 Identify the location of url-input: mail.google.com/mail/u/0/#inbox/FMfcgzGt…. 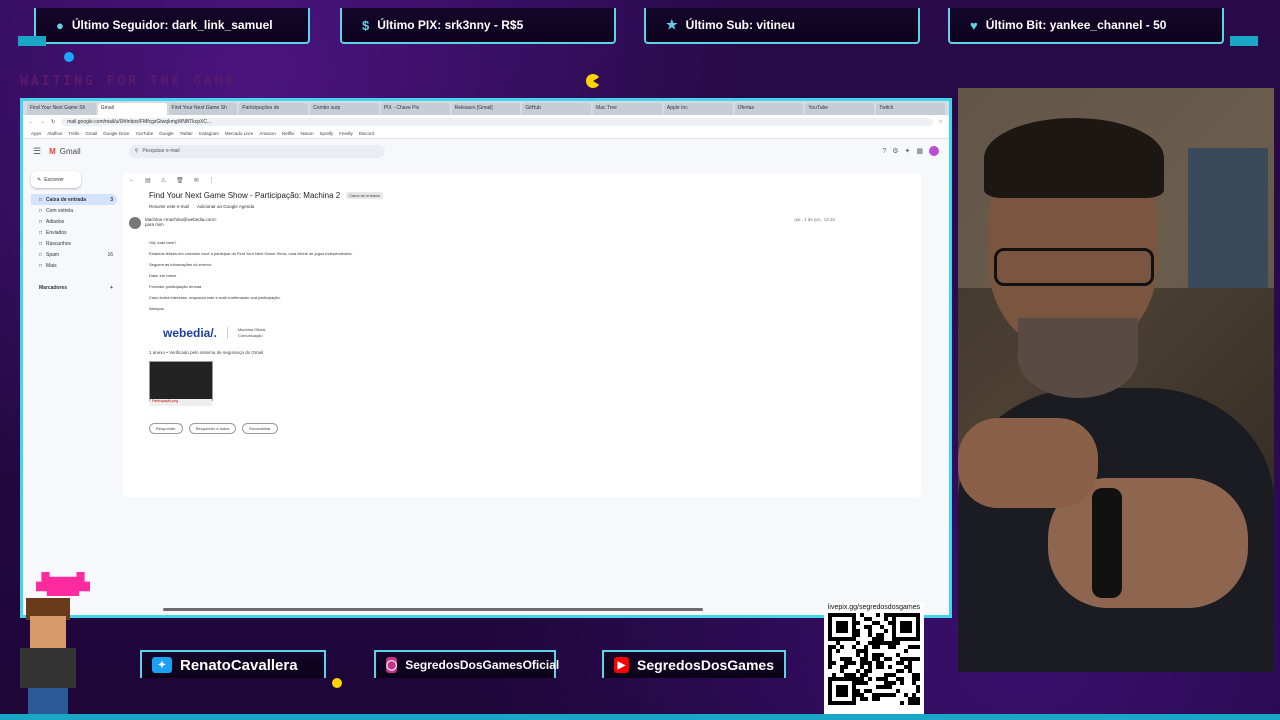
(497, 121).